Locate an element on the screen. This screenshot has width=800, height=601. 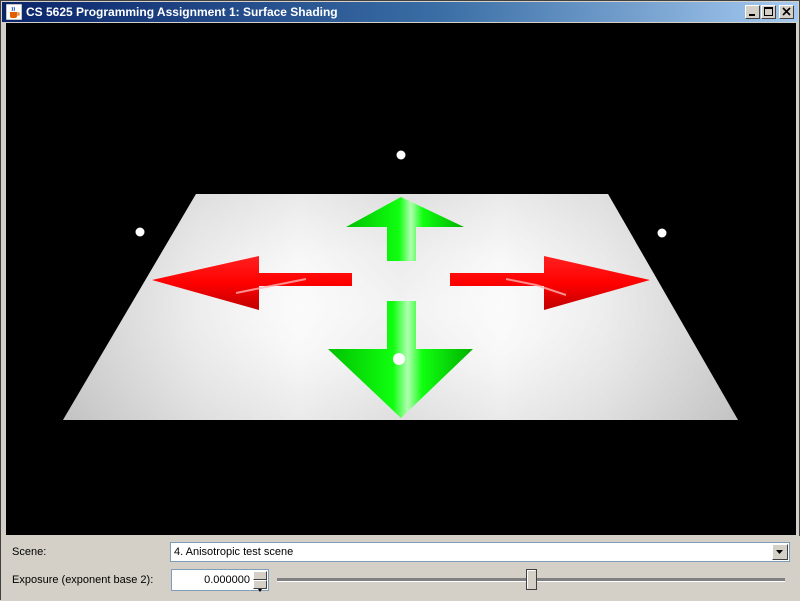
maximize-icon is located at coordinates (768, 11).